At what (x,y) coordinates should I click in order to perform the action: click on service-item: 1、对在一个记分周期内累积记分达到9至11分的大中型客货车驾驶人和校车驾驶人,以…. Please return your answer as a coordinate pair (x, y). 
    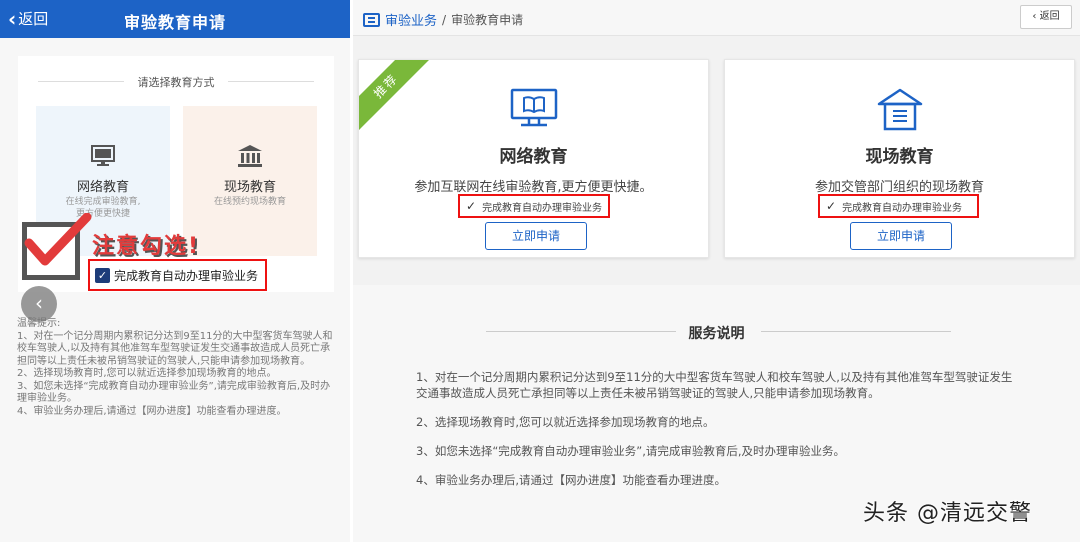
    Looking at the image, I should click on (714, 385).